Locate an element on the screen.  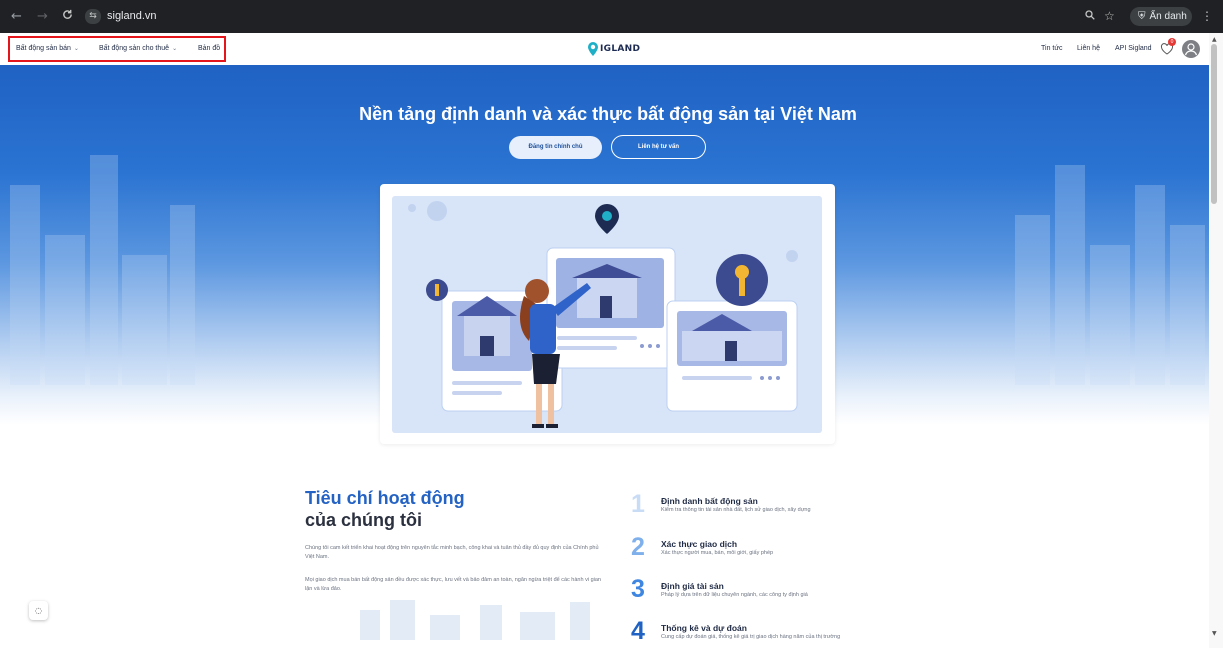
nav-item-rent-label: Bất động sản cho thuê is located at coordinates (134, 48).